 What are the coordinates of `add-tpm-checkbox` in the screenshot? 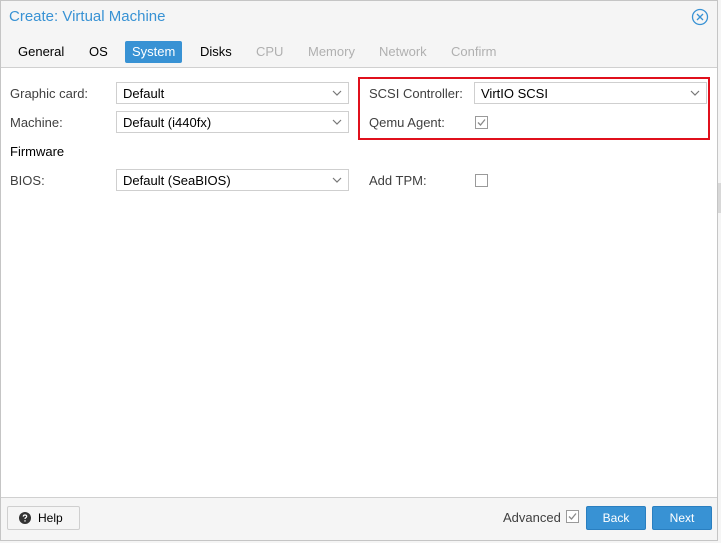 It's located at (481, 180).